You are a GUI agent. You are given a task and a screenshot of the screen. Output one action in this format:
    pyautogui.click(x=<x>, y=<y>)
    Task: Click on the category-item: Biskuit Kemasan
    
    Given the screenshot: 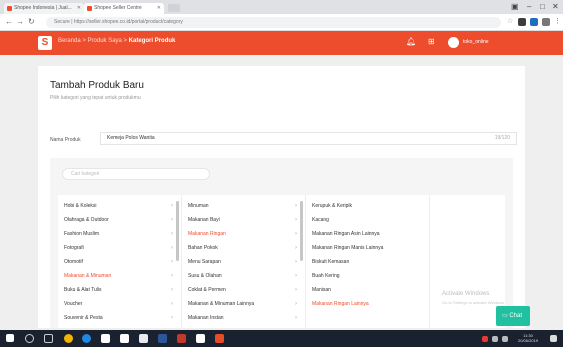 What is the action you would take?
    pyautogui.click(x=330, y=262)
    